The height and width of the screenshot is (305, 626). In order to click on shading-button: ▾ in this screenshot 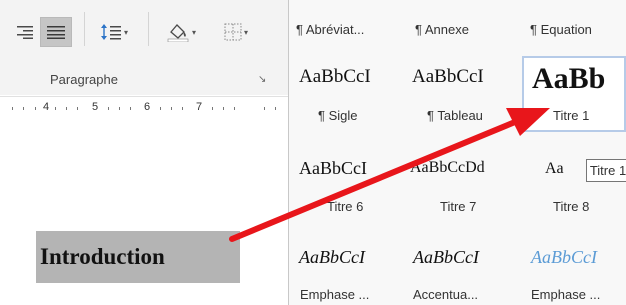, I will do `click(181, 32)`.